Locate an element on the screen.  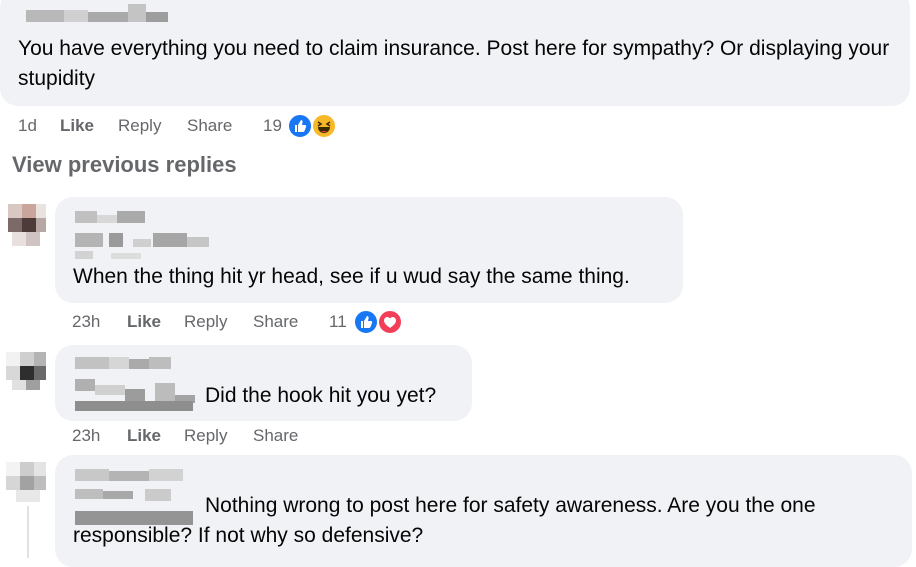
comment-actions: 23h Like Reply Share is located at coordinates (200, 438).